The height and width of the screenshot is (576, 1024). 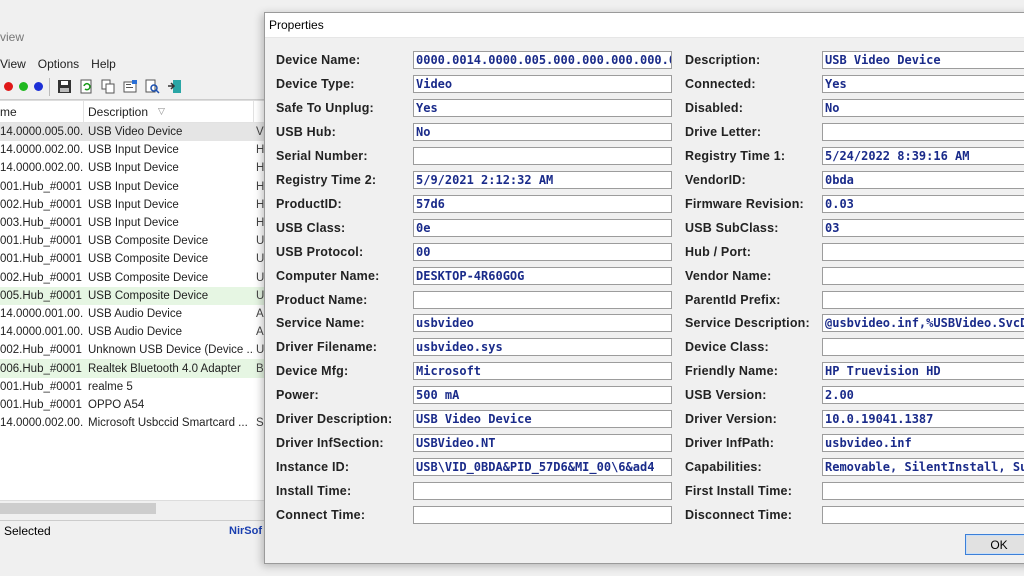 I want to click on green-dot-icon, so click(x=23, y=86).